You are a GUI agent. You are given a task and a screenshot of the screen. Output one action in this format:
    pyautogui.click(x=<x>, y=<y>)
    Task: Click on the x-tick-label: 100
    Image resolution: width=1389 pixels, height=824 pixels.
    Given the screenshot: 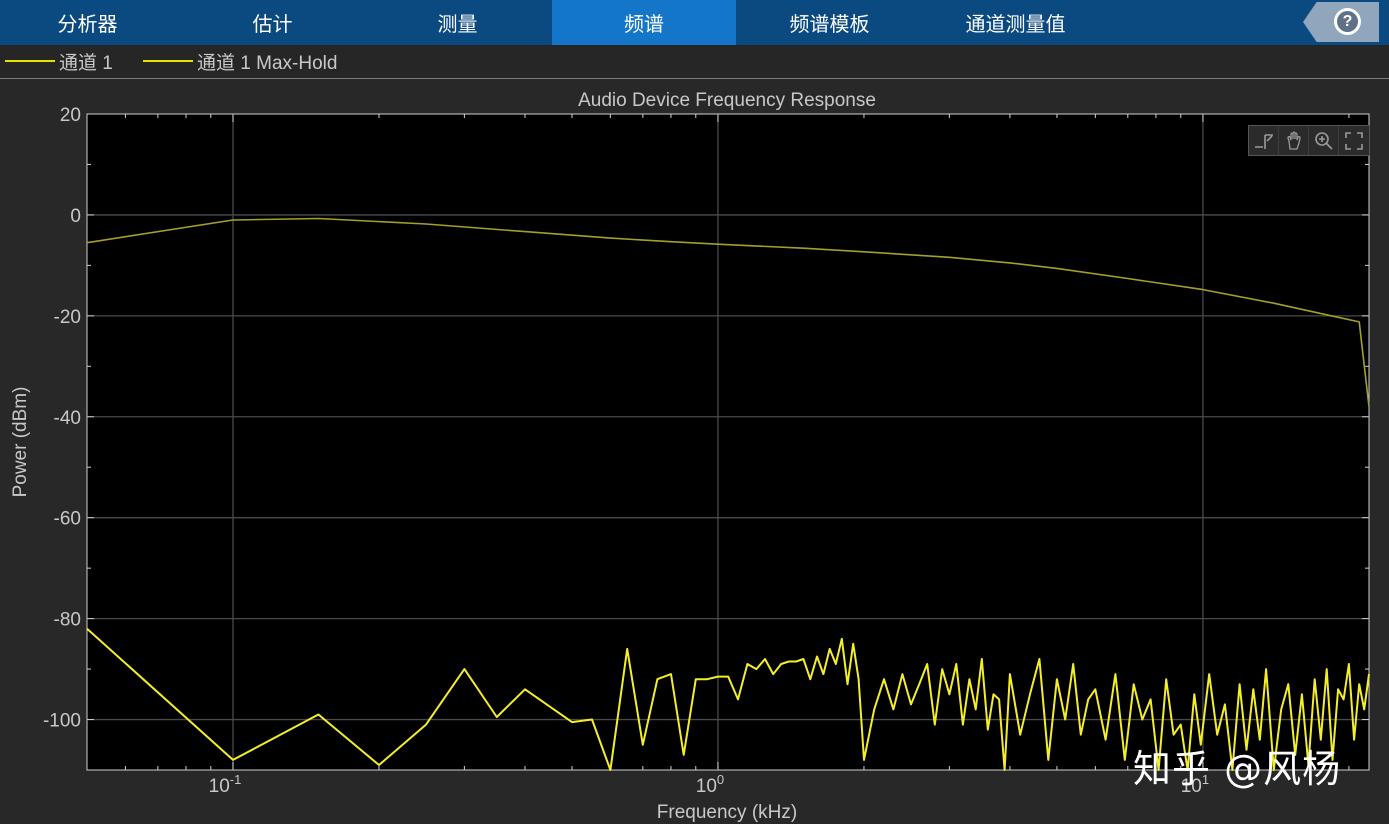 What is the action you would take?
    pyautogui.click(x=710, y=784)
    